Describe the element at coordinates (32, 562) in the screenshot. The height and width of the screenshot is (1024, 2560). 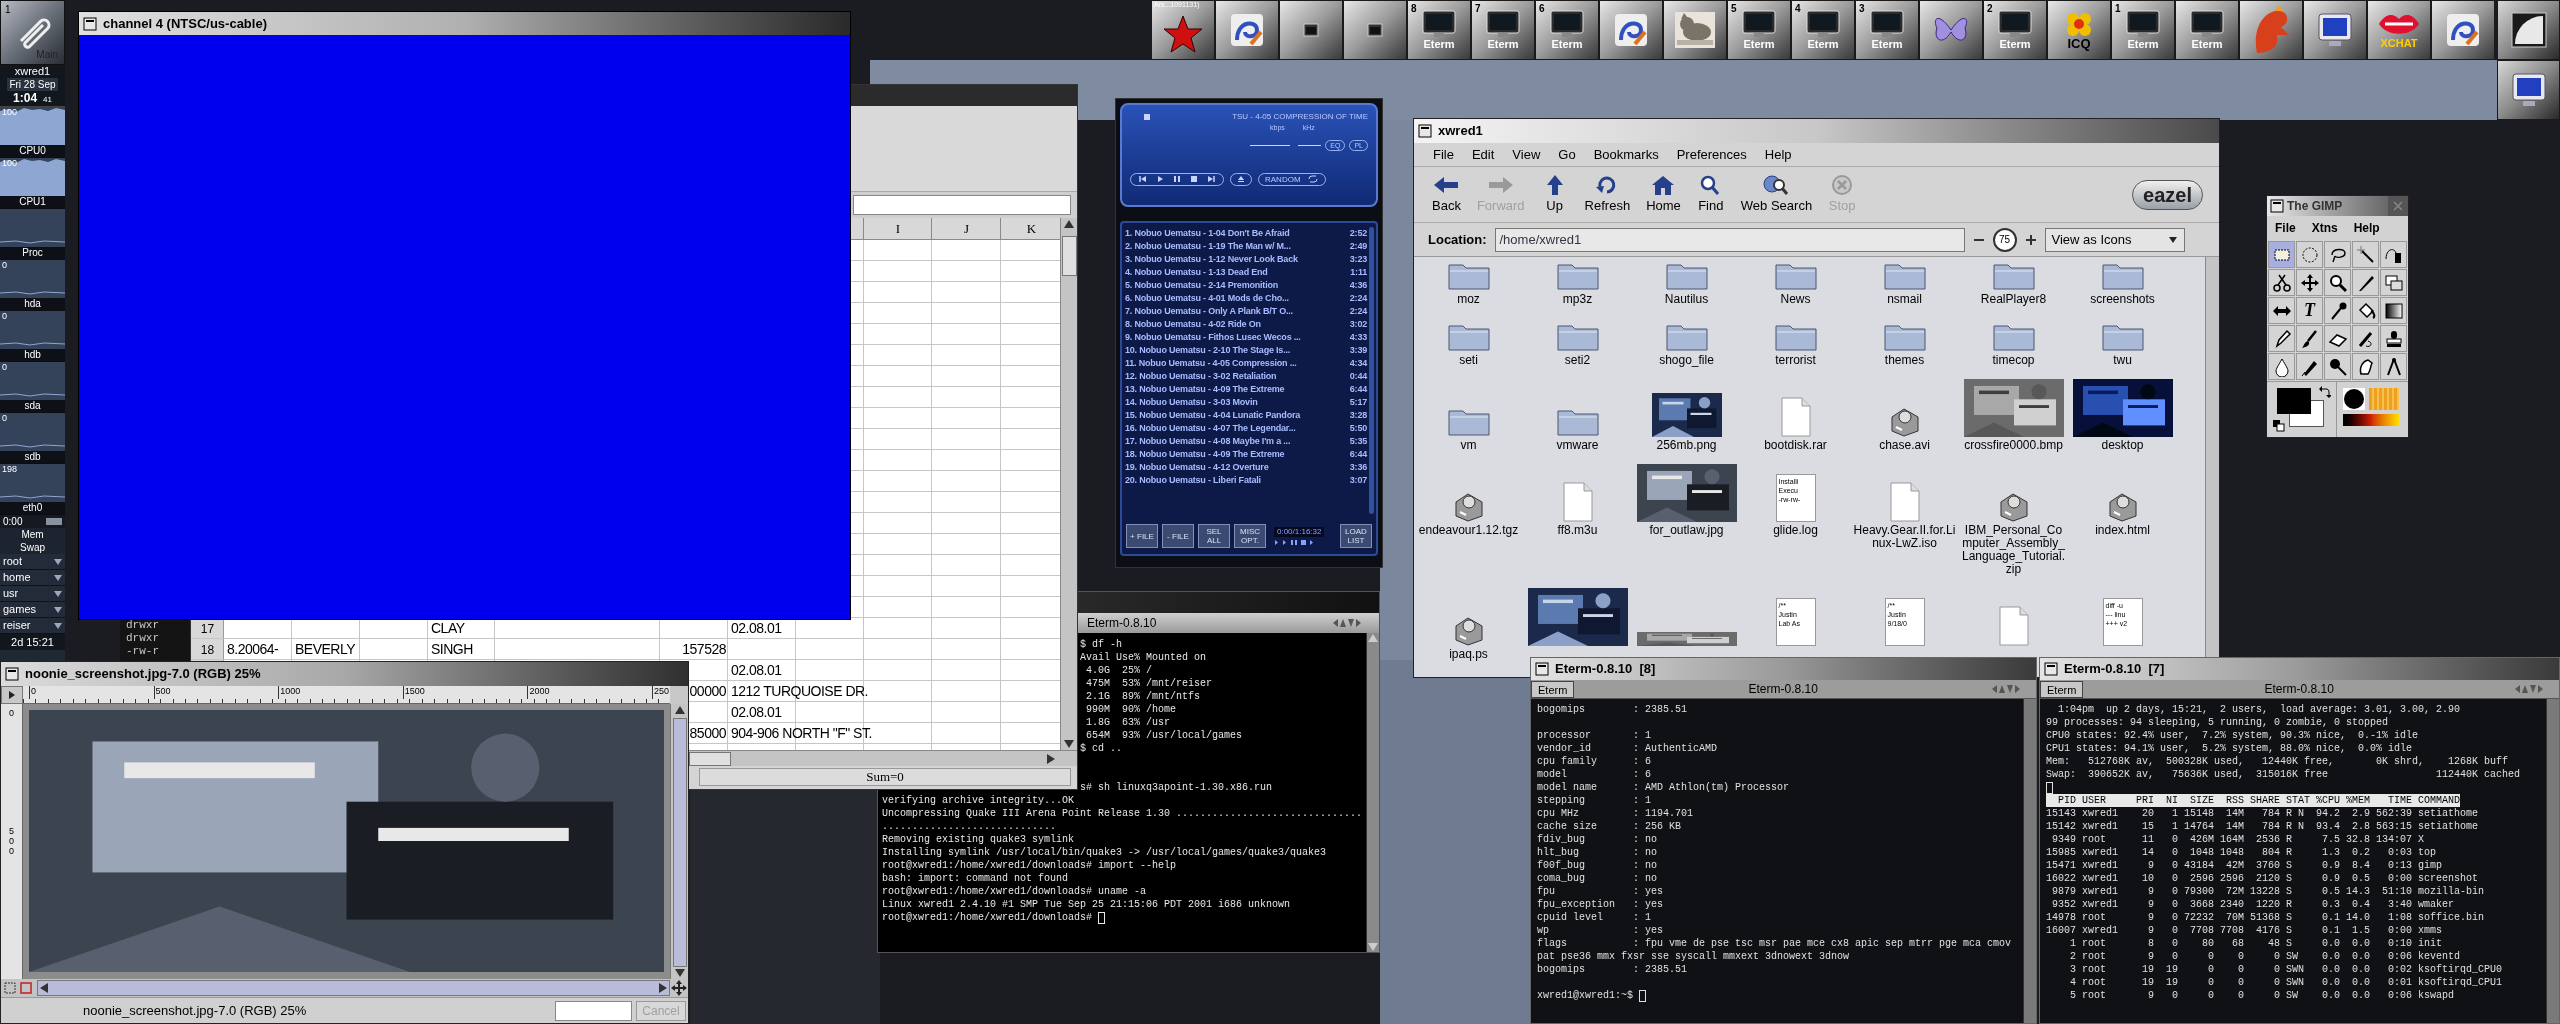
I see `mount-item: root` at that location.